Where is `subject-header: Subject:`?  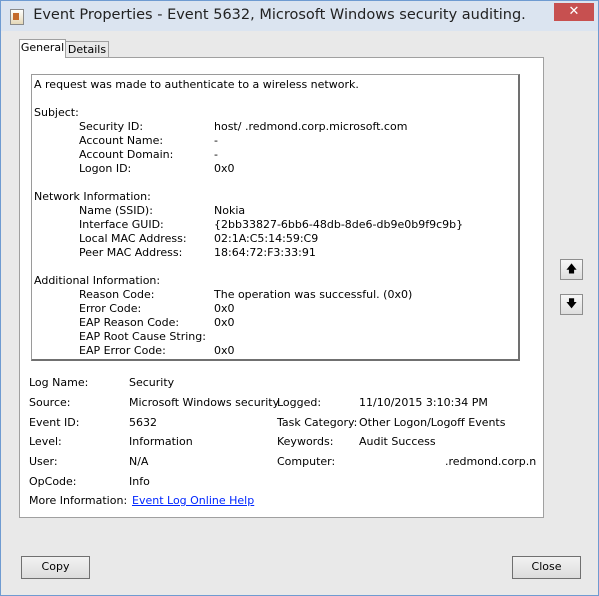
subject-header: Subject: is located at coordinates (56, 112).